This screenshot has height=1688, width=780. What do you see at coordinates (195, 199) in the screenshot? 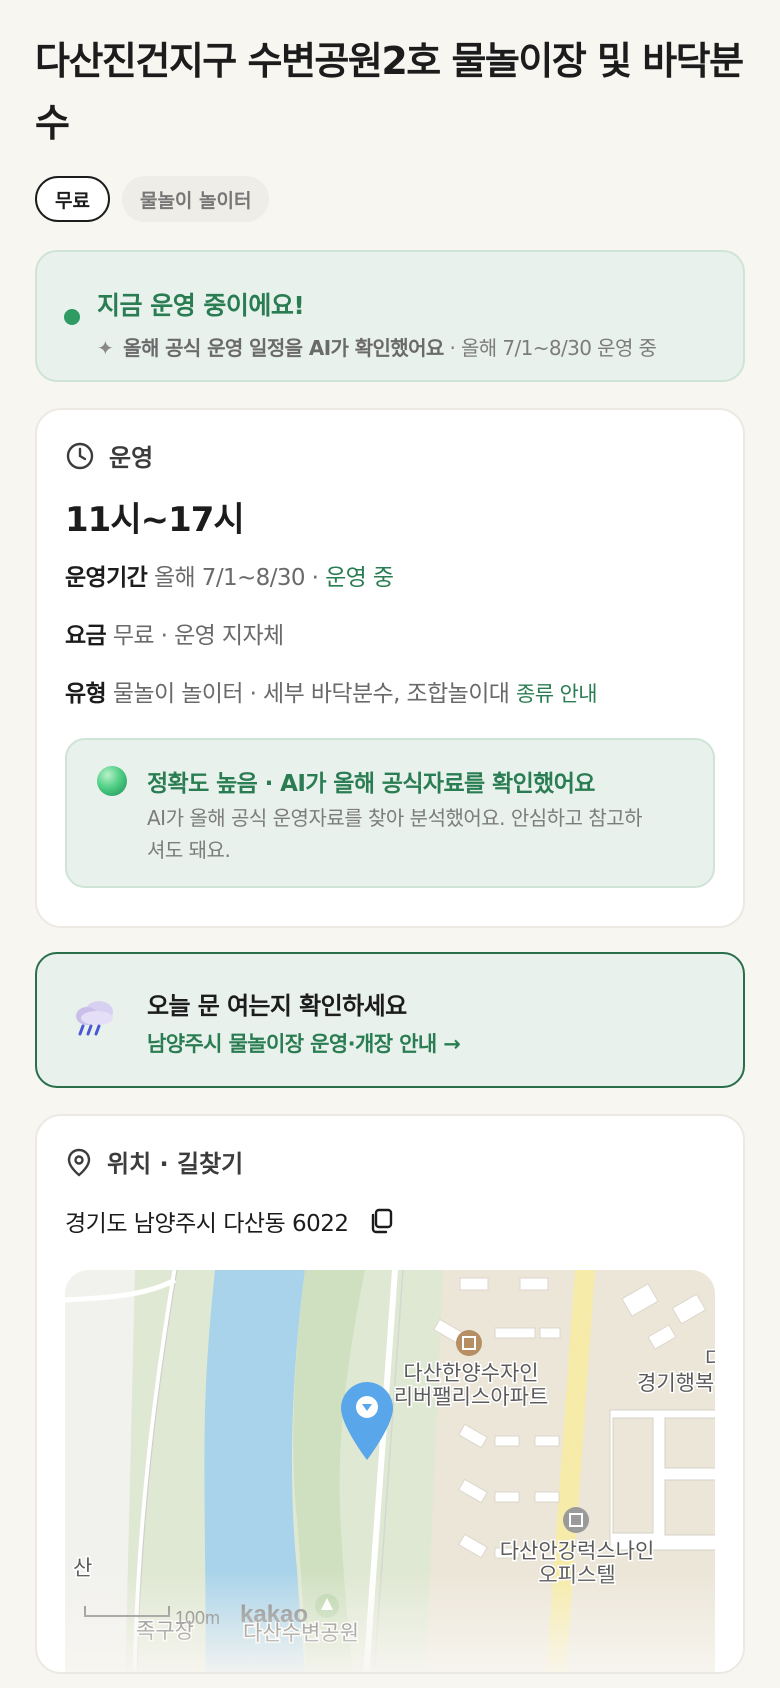
I see `tag-category: 물놀이 놀이터` at bounding box center [195, 199].